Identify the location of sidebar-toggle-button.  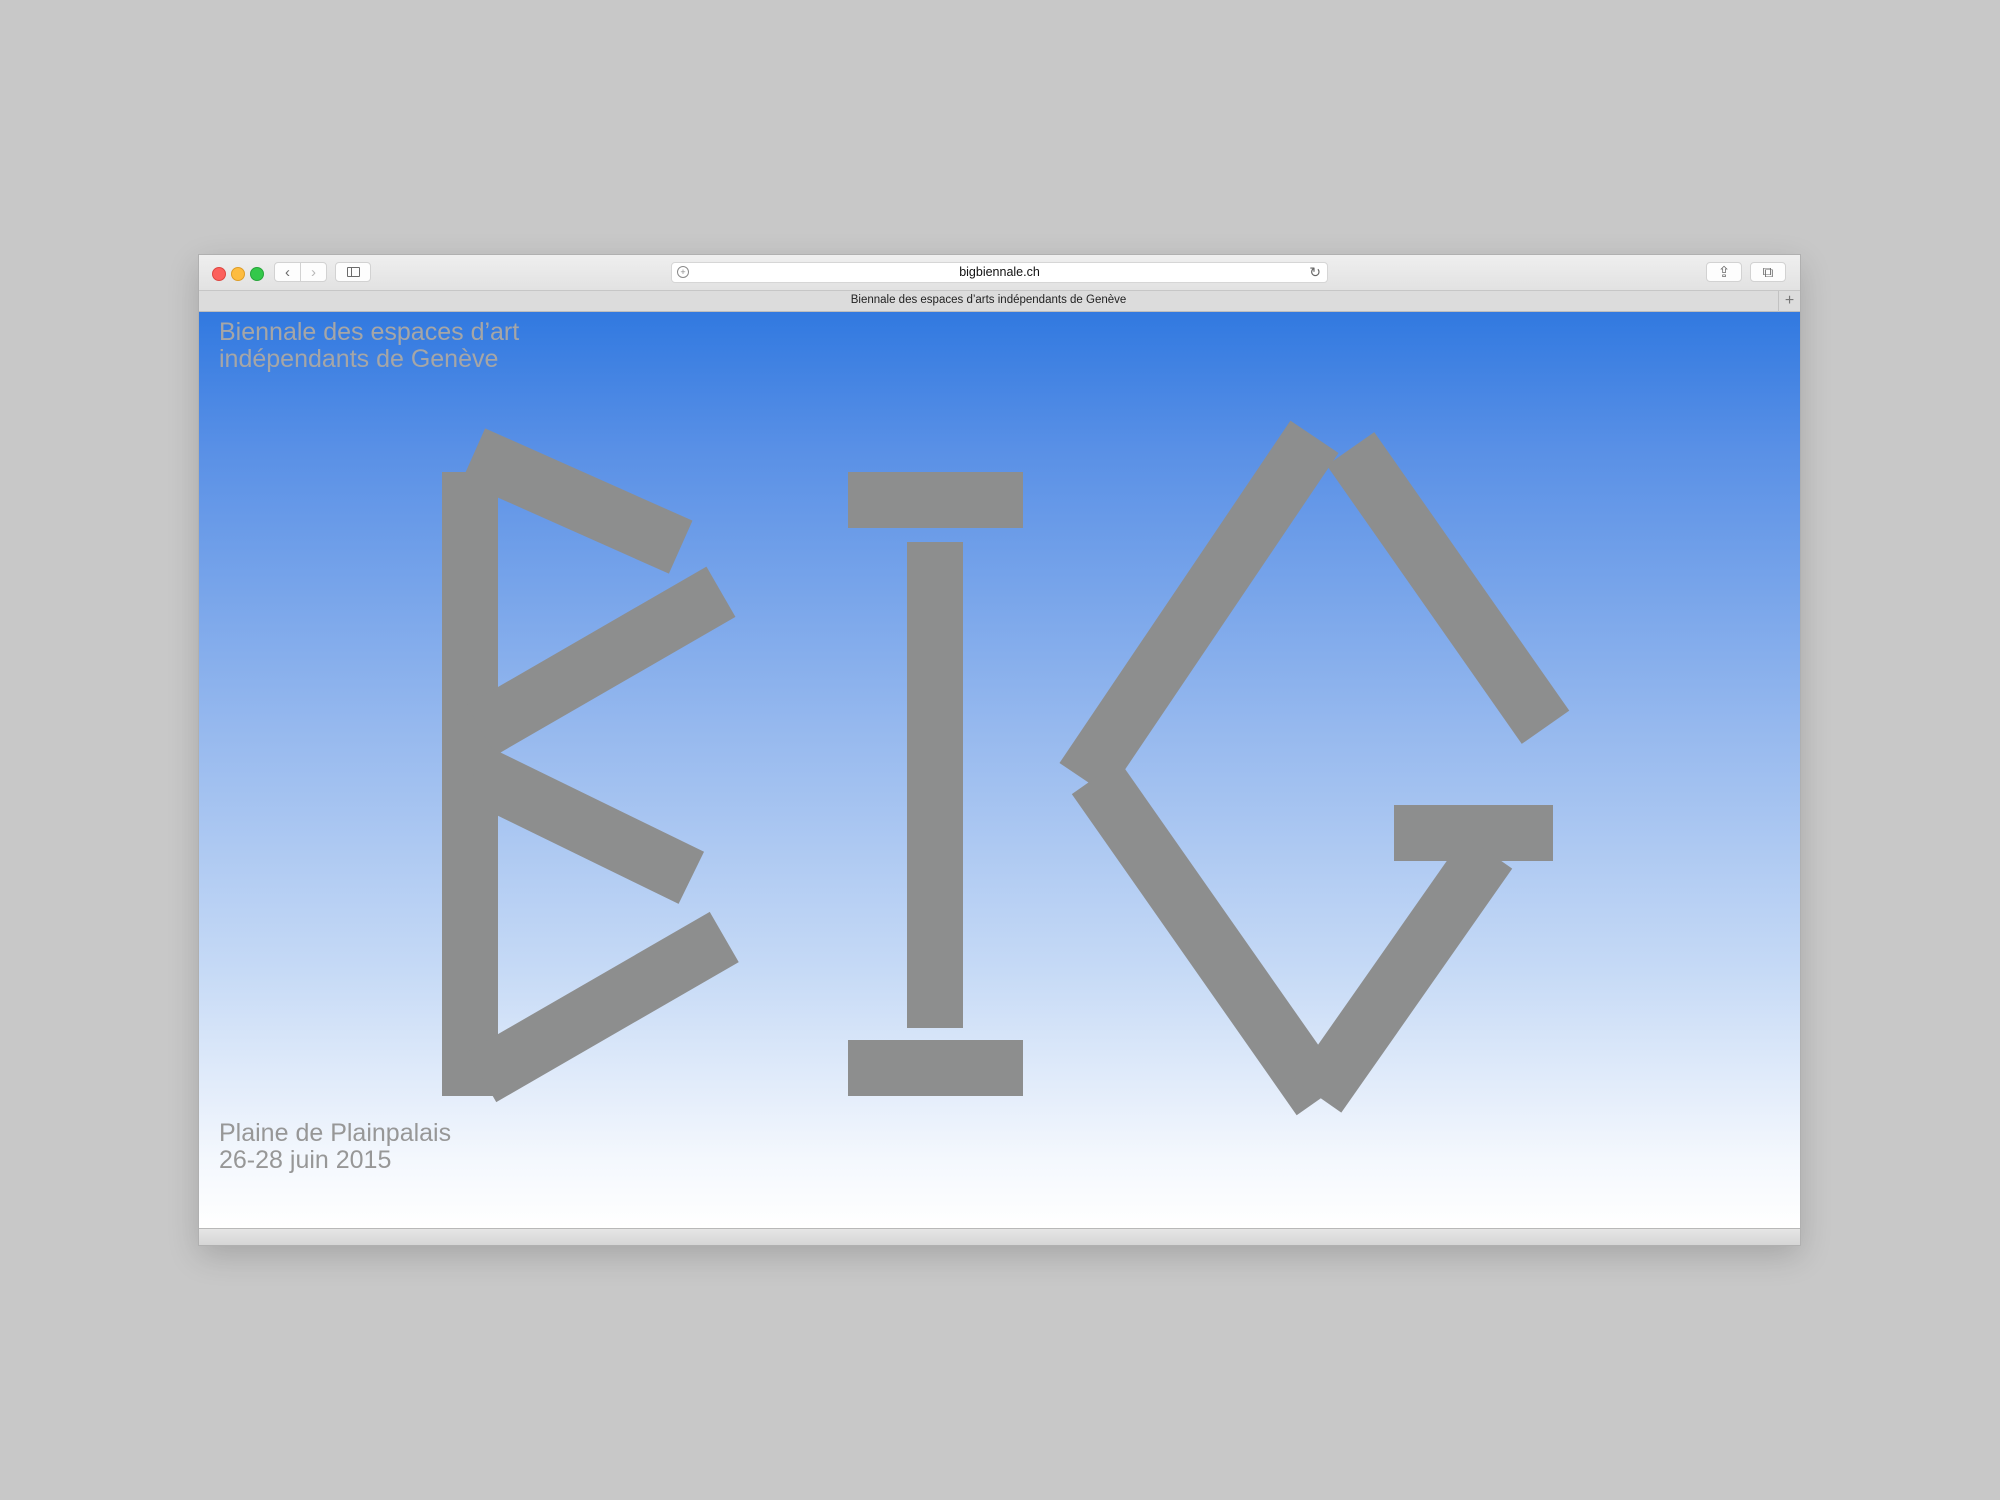
(353, 272).